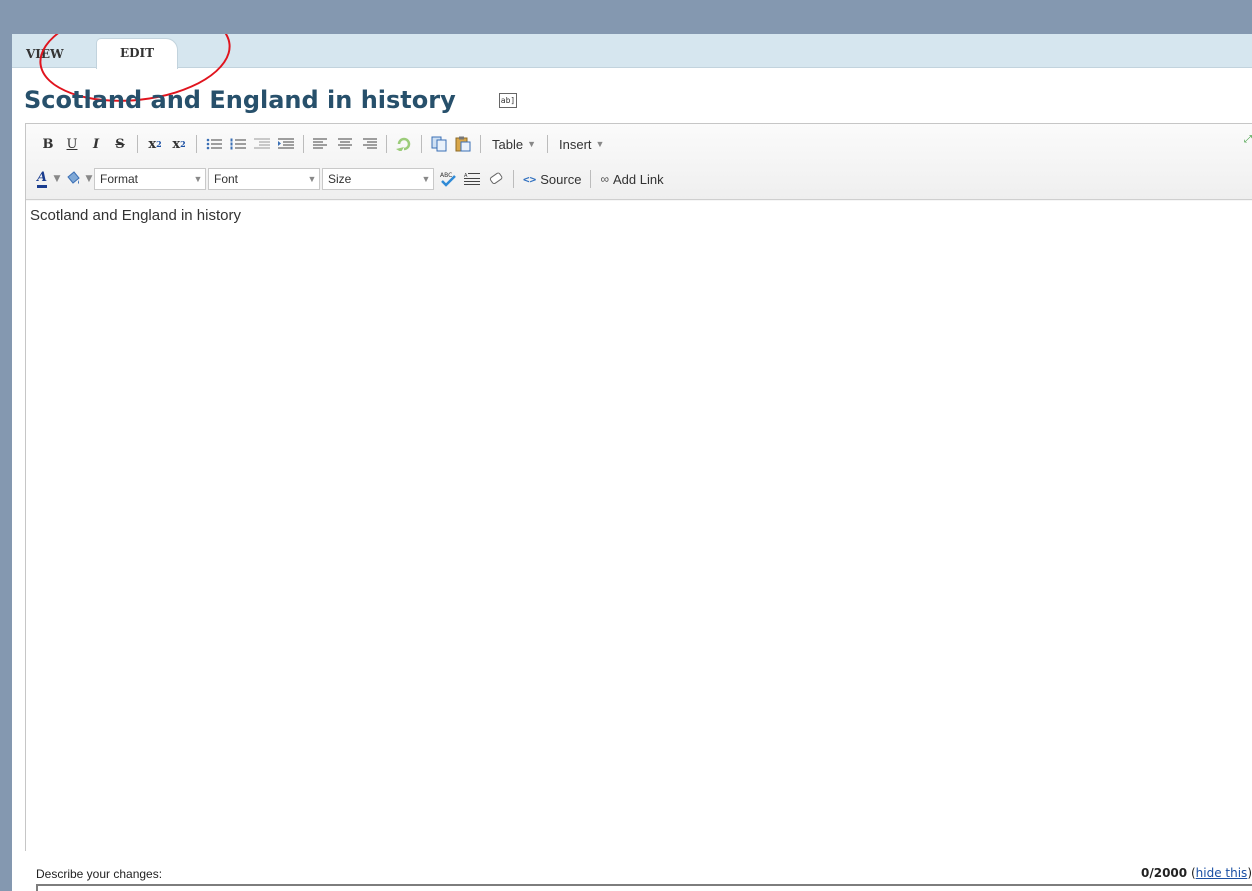  What do you see at coordinates (1164, 873) in the screenshot?
I see `counter-value: 0/2000` at bounding box center [1164, 873].